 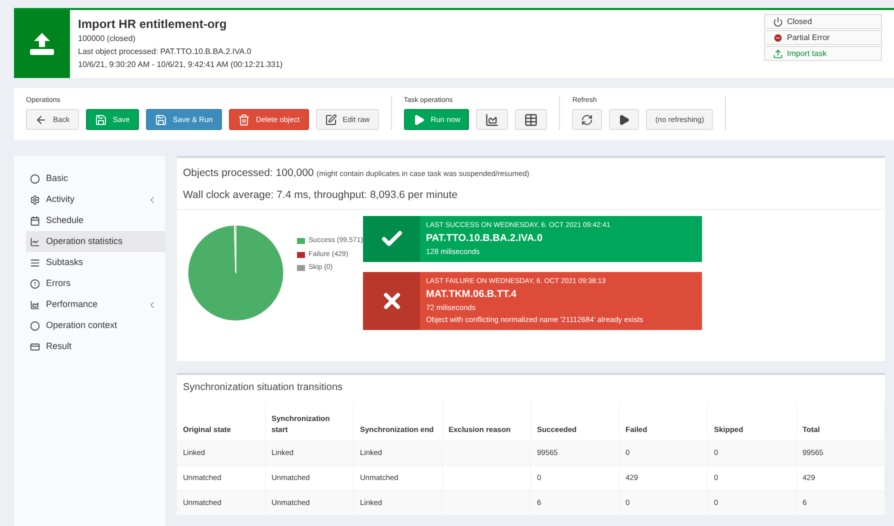 What do you see at coordinates (95, 220) in the screenshot?
I see `sidebar-item: Schedule` at bounding box center [95, 220].